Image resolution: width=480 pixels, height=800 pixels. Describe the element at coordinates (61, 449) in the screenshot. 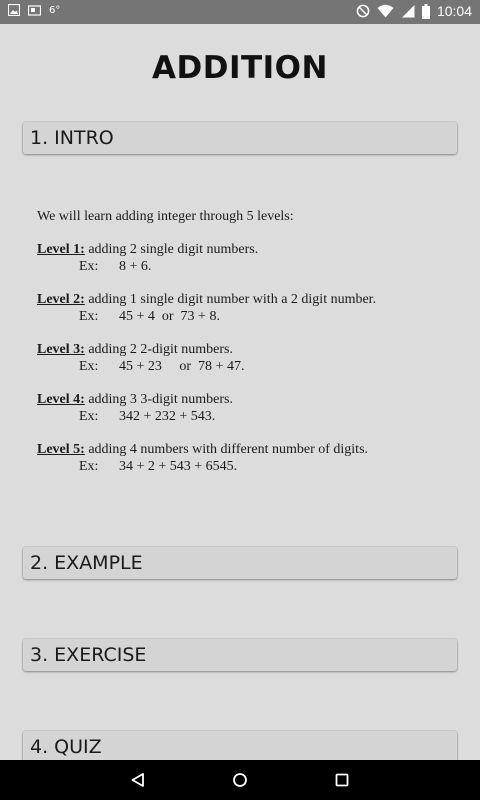

I see `level-title: Level 5:` at that location.